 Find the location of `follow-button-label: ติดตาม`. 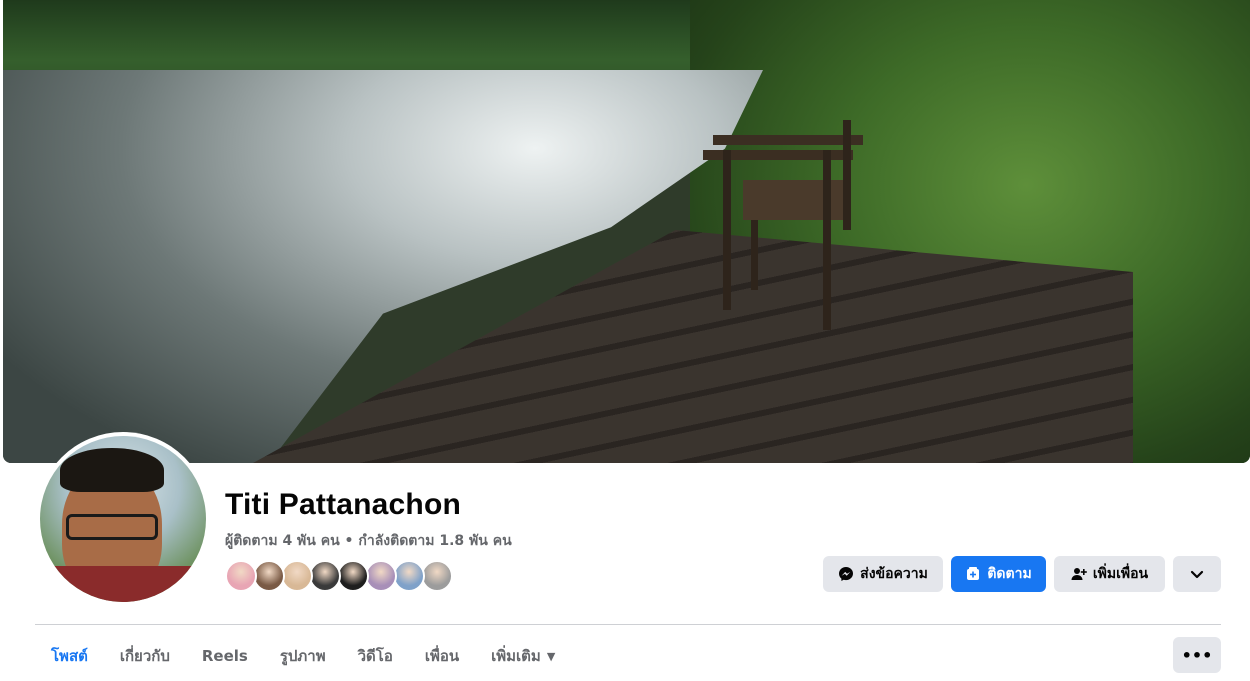

follow-button-label: ติดตาม is located at coordinates (1009, 574).